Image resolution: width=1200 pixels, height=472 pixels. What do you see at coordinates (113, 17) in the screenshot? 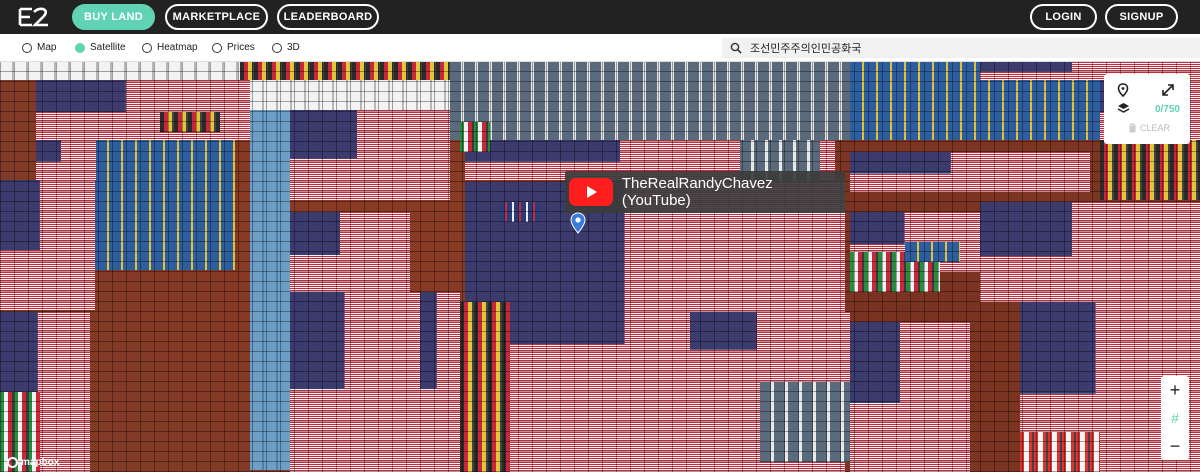
I see `buy-land-button: BUY LAND` at bounding box center [113, 17].